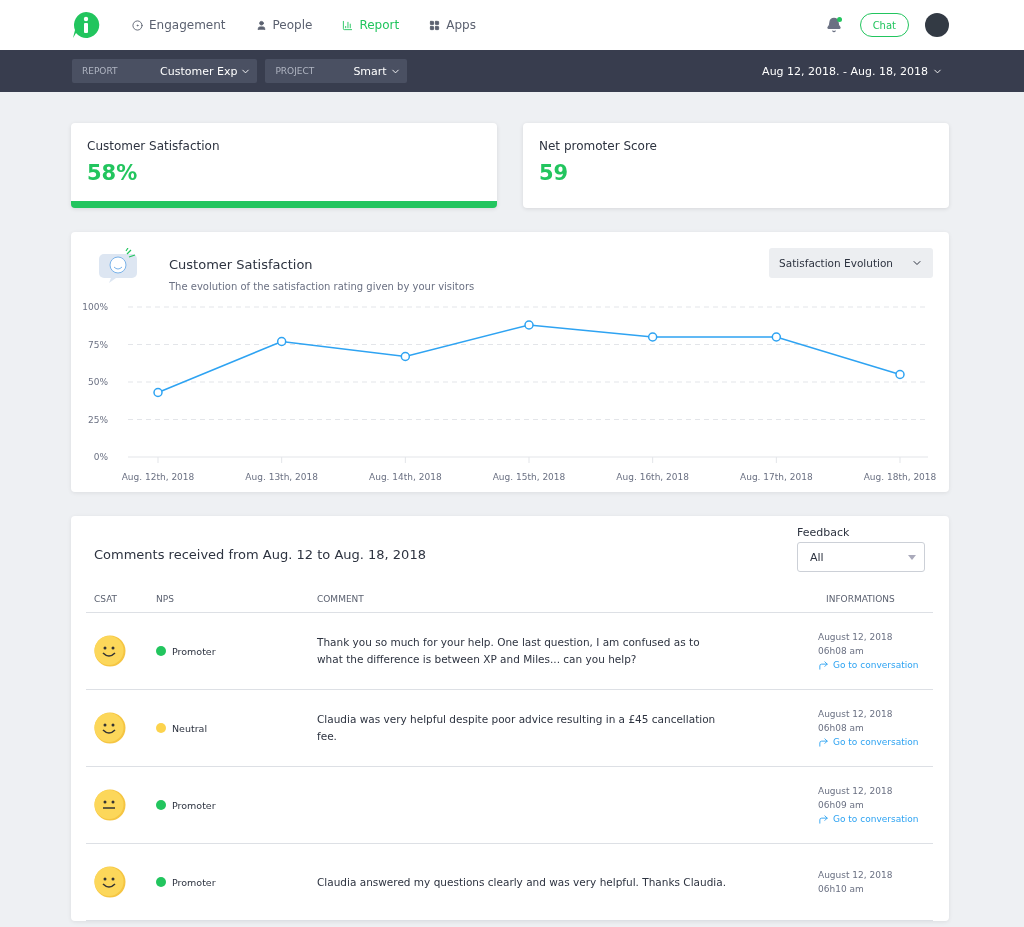 This screenshot has height=927, width=1024. I want to click on caret-icon, so click(912, 557).